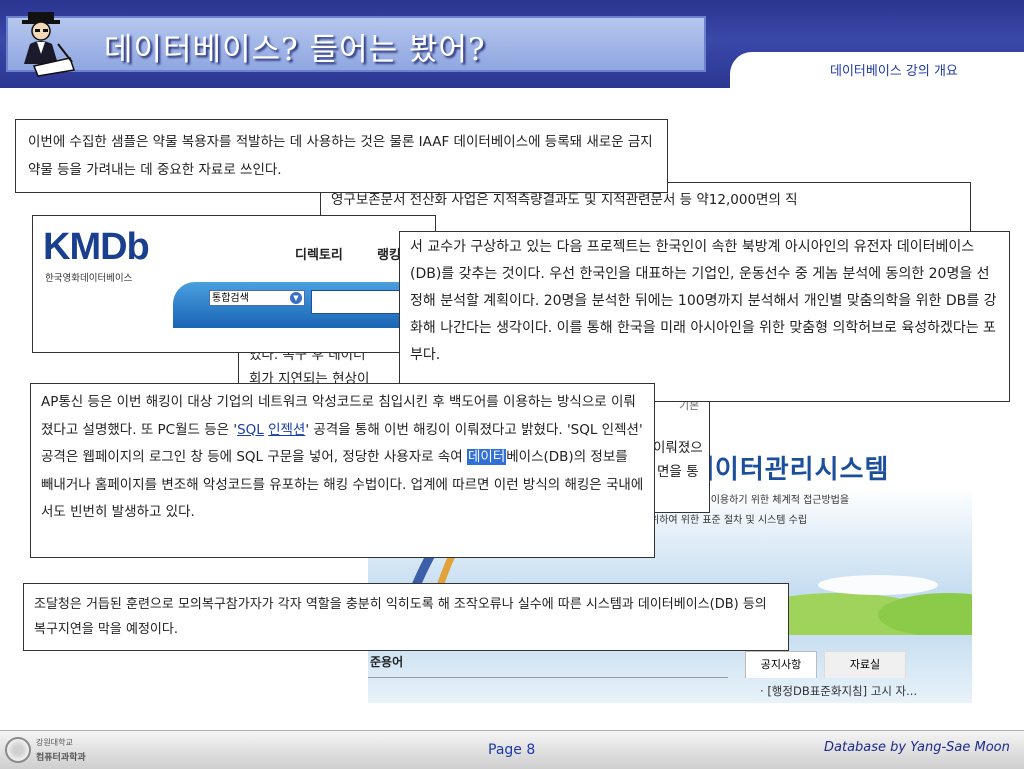  I want to click on university-seal-icon, so click(18, 750).